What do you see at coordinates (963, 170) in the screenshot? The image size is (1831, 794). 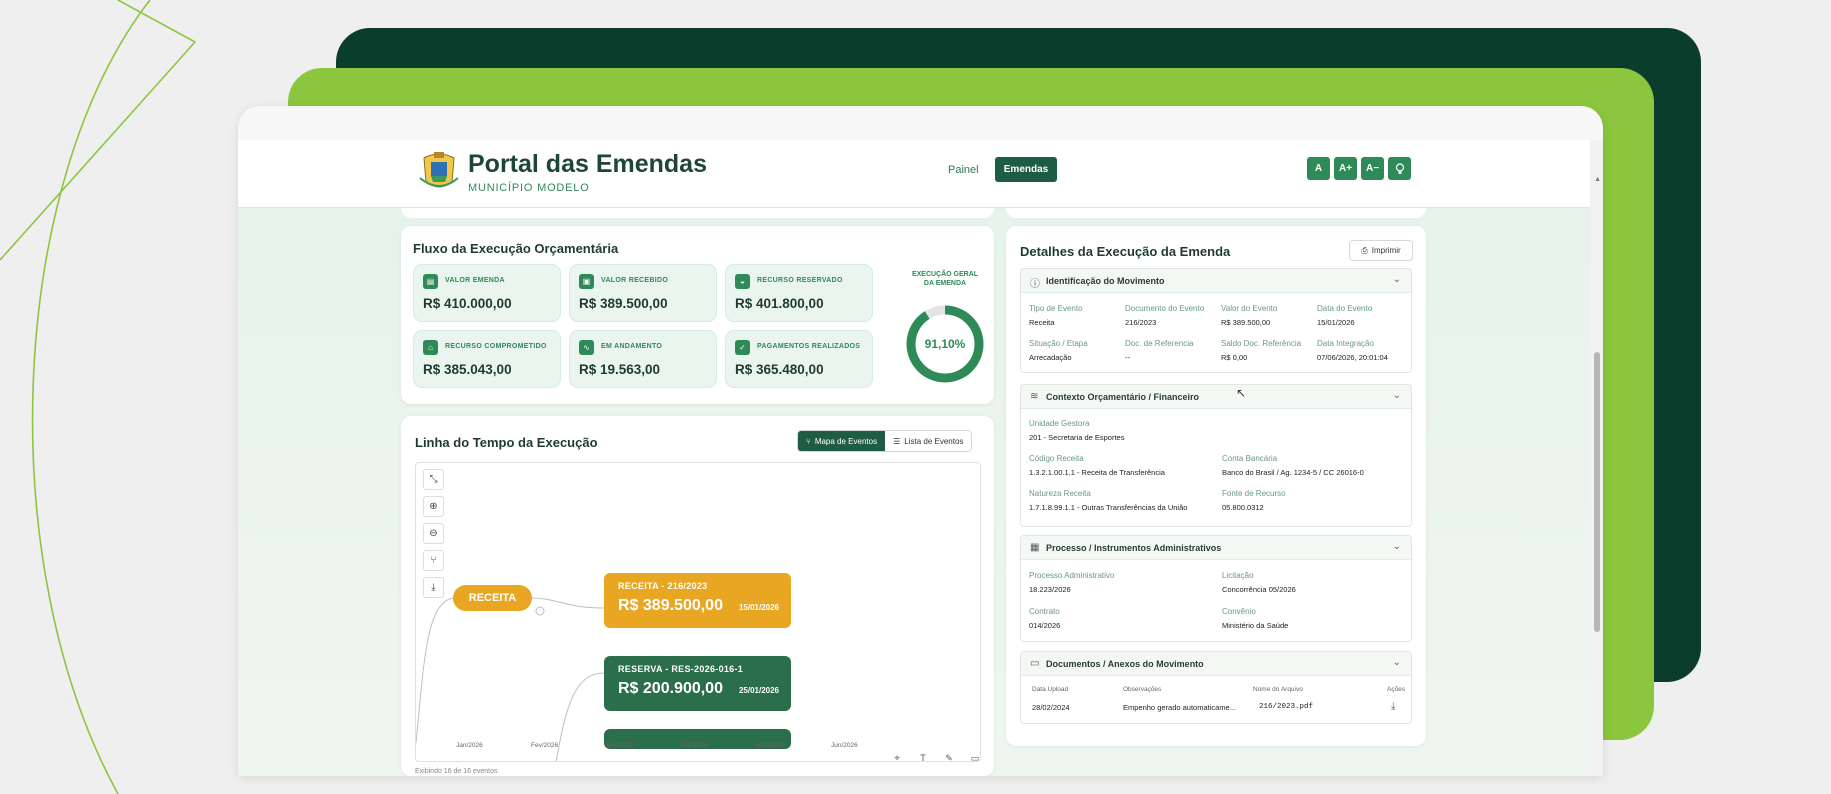 I see `nav-painel: Painel` at bounding box center [963, 170].